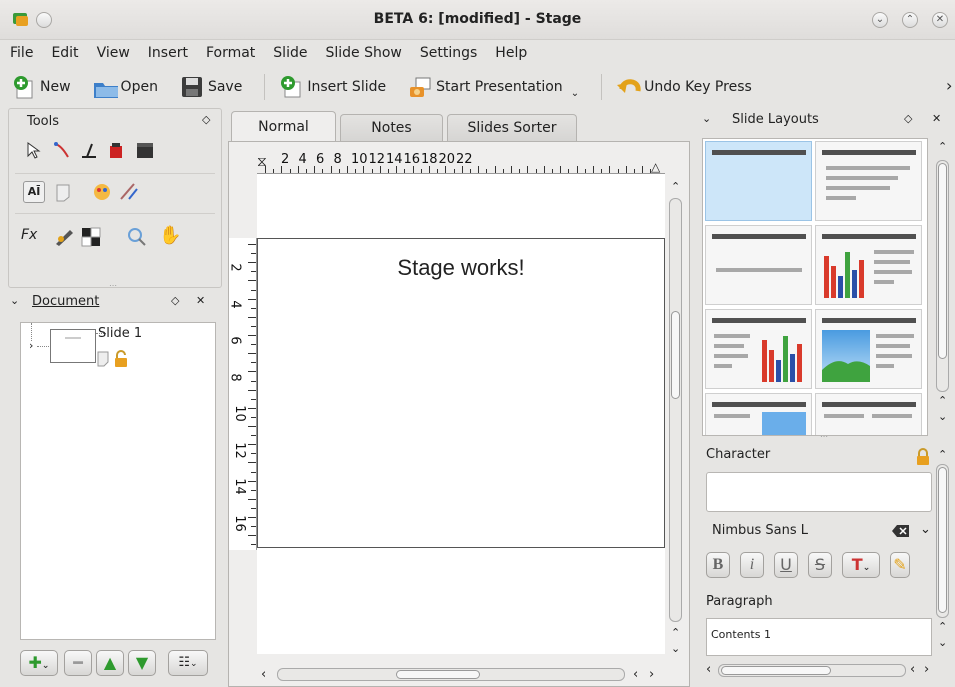 The width and height of the screenshot is (955, 687). I want to click on horizontal-ruler: 2 4 6 8 10 12 14 16 18 20 22 ⧖ △, so click(461, 161).